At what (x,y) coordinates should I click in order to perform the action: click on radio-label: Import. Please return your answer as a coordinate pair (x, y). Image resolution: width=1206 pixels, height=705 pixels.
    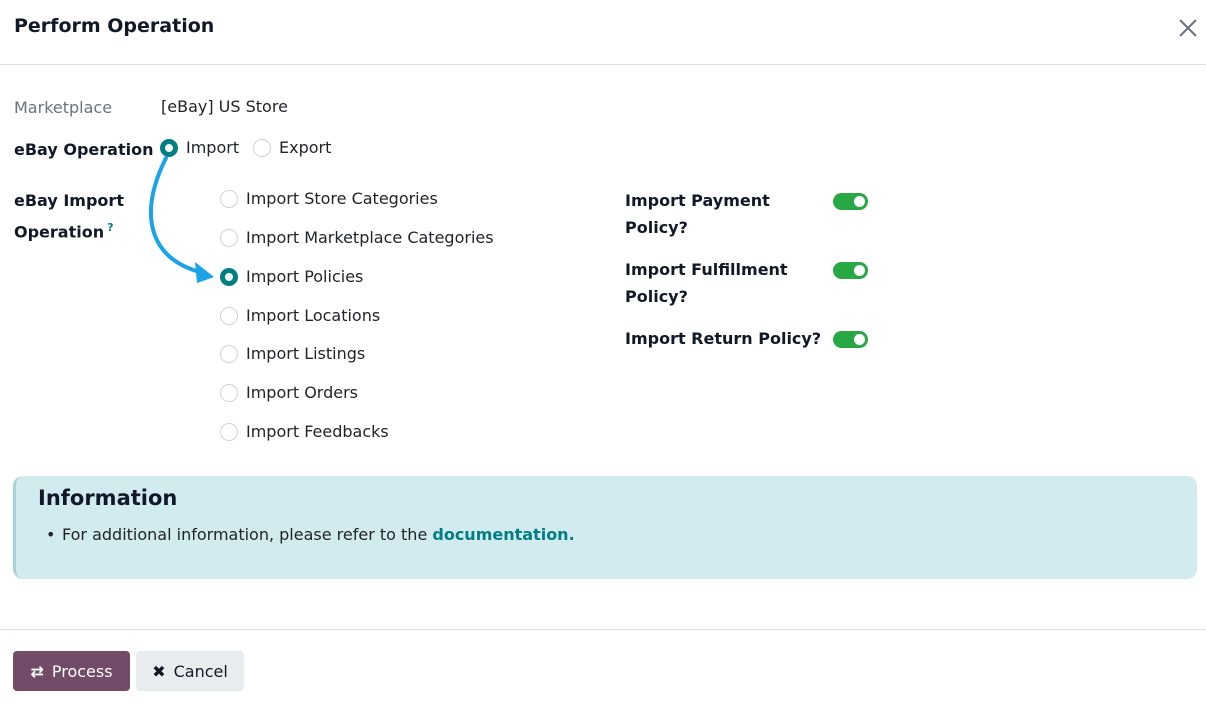
    Looking at the image, I should click on (213, 147).